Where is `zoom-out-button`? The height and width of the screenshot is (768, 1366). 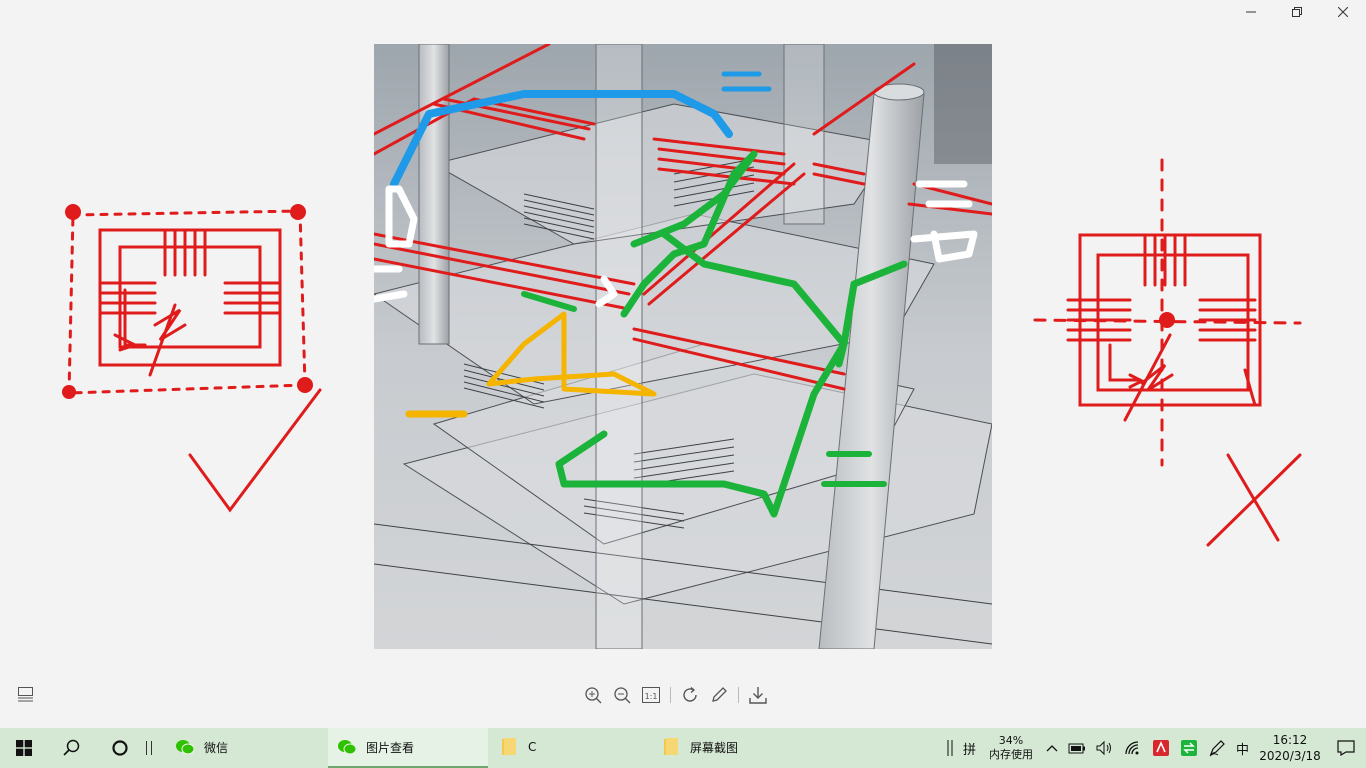 zoom-out-button is located at coordinates (622, 695).